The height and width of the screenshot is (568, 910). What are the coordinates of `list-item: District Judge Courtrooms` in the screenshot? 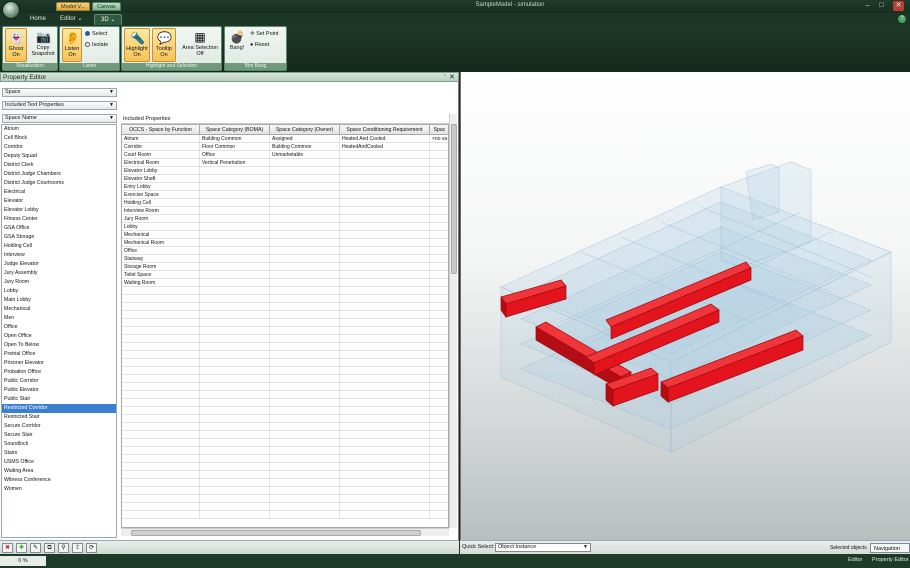 It's located at (59, 183).